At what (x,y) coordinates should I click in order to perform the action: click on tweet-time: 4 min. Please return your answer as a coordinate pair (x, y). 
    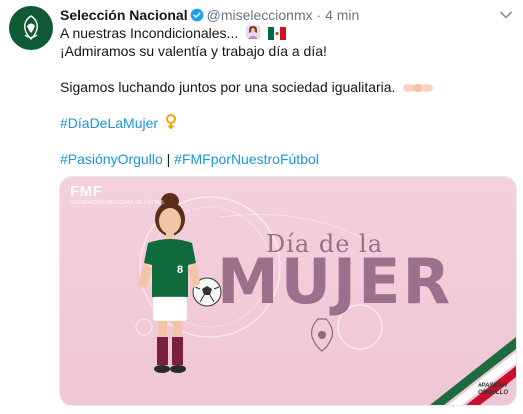
    Looking at the image, I should click on (342, 15).